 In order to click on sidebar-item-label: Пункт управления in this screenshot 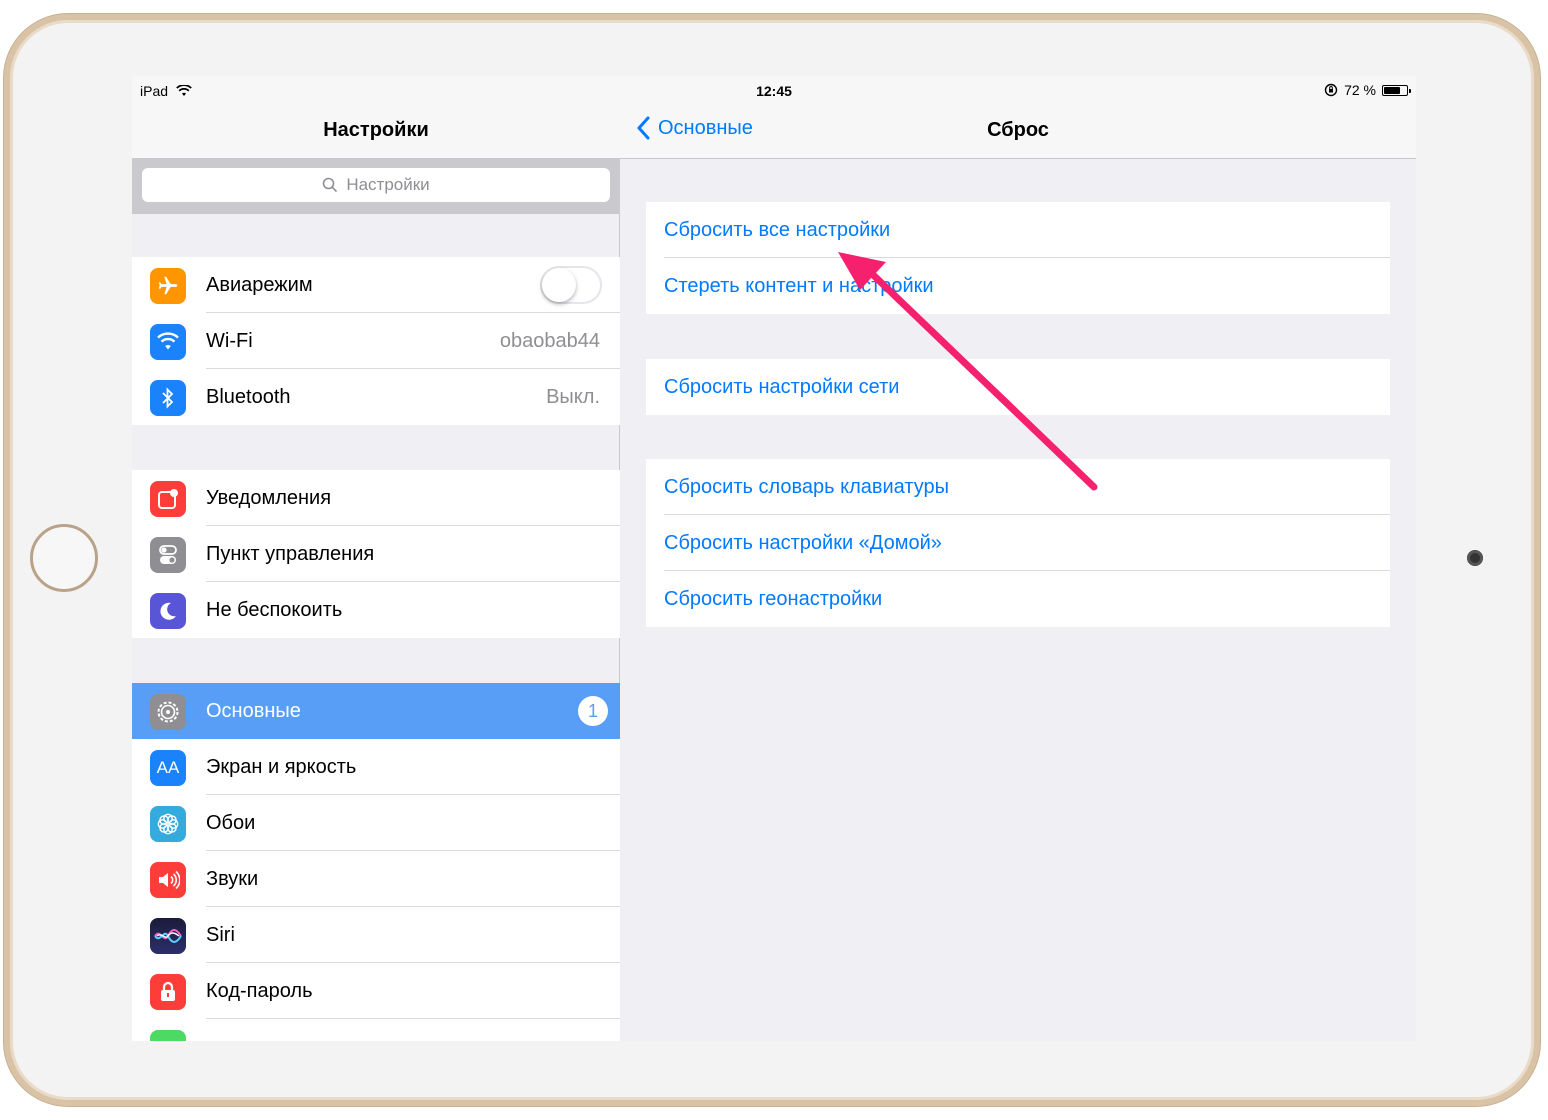, I will do `click(290, 554)`.